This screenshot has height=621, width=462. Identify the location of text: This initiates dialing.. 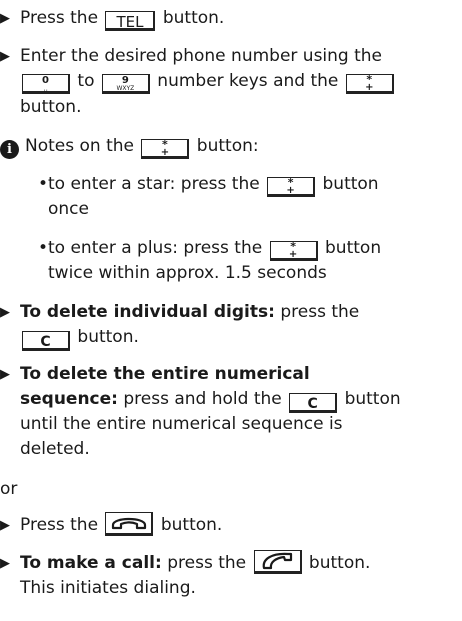
(108, 588).